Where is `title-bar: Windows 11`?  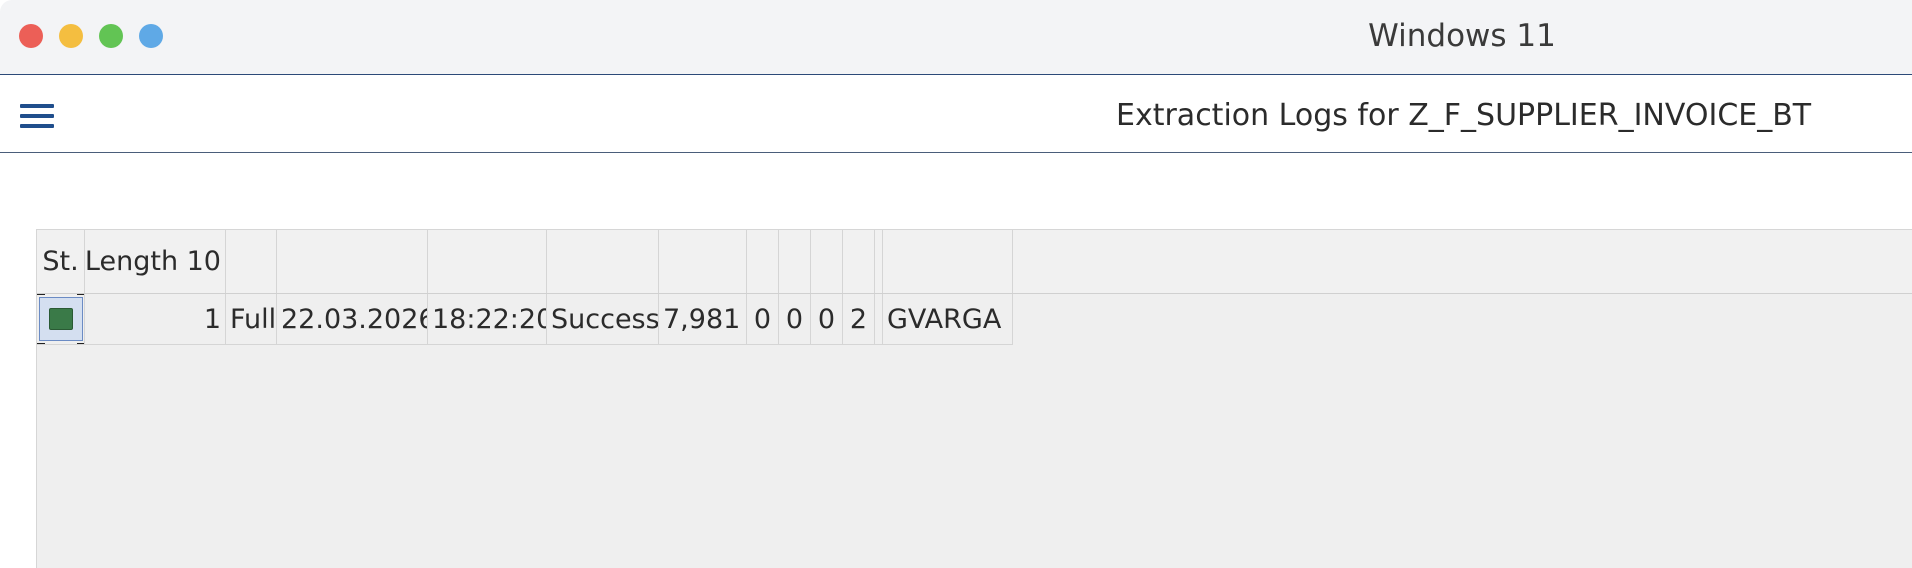
title-bar: Windows 11 is located at coordinates (956, 37).